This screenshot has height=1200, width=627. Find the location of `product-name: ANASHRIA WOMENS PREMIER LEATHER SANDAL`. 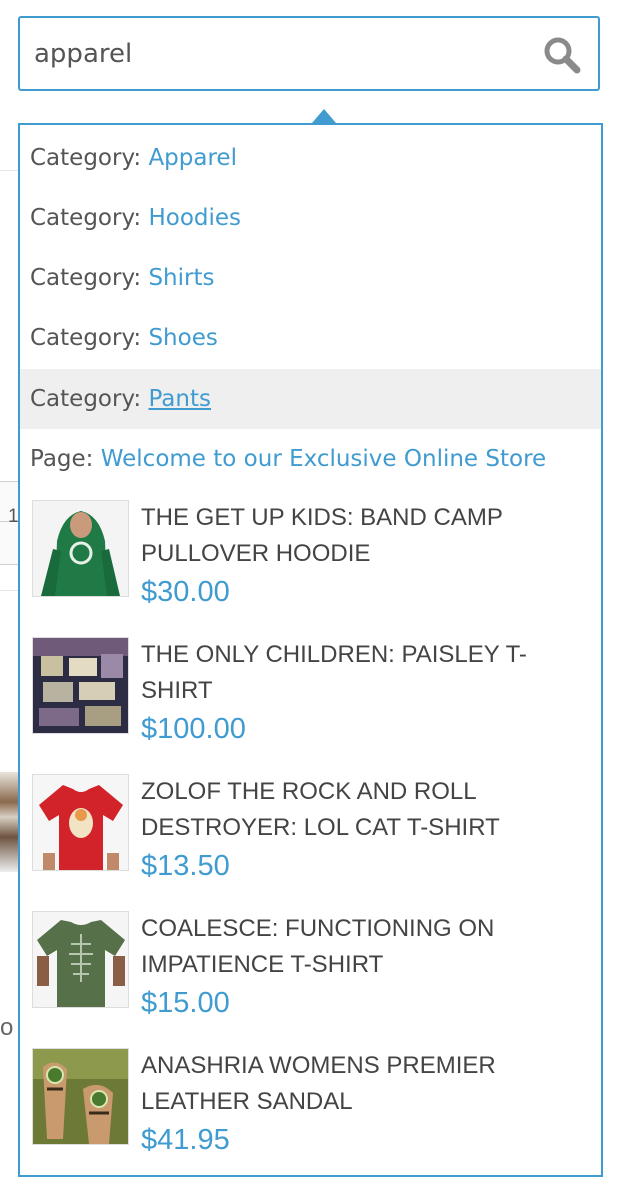

product-name: ANASHRIA WOMENS PREMIER LEATHER SANDAL is located at coordinates (361, 1084).